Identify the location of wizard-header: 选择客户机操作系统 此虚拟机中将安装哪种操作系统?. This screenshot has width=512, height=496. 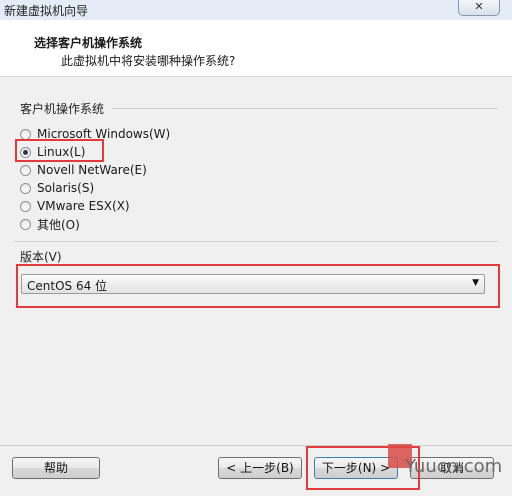
(256, 48).